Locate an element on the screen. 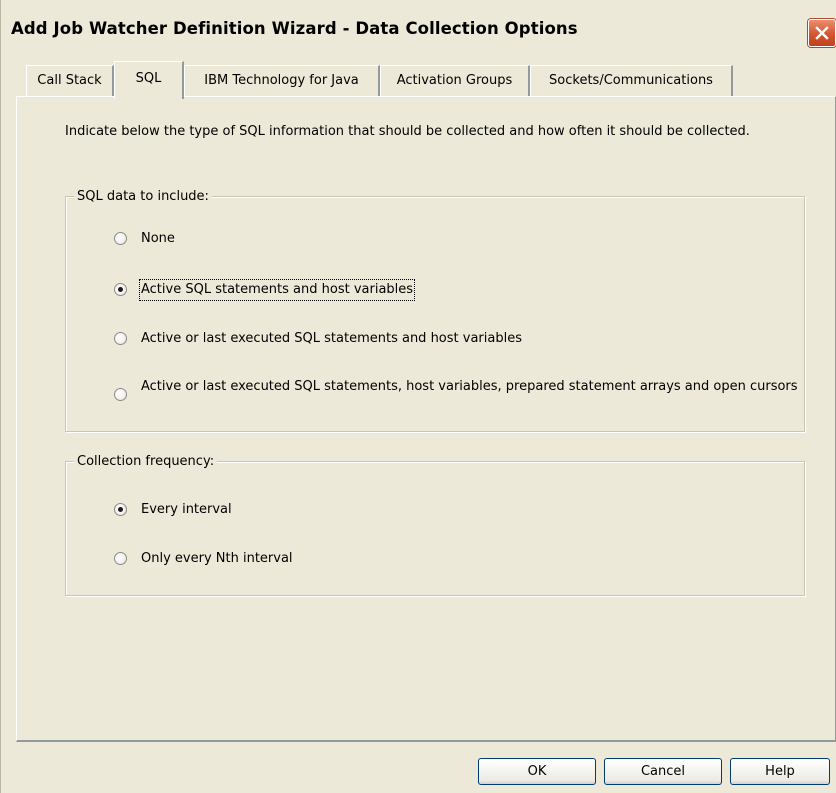 The height and width of the screenshot is (793, 836). close-icon is located at coordinates (822, 33).